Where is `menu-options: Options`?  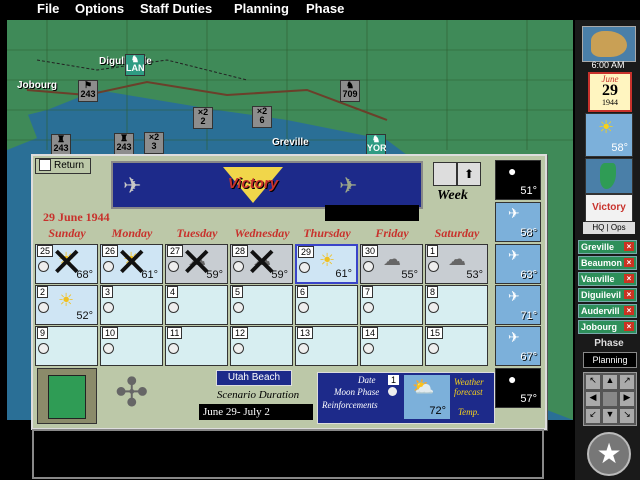
menu-options: Options is located at coordinates (99, 8).